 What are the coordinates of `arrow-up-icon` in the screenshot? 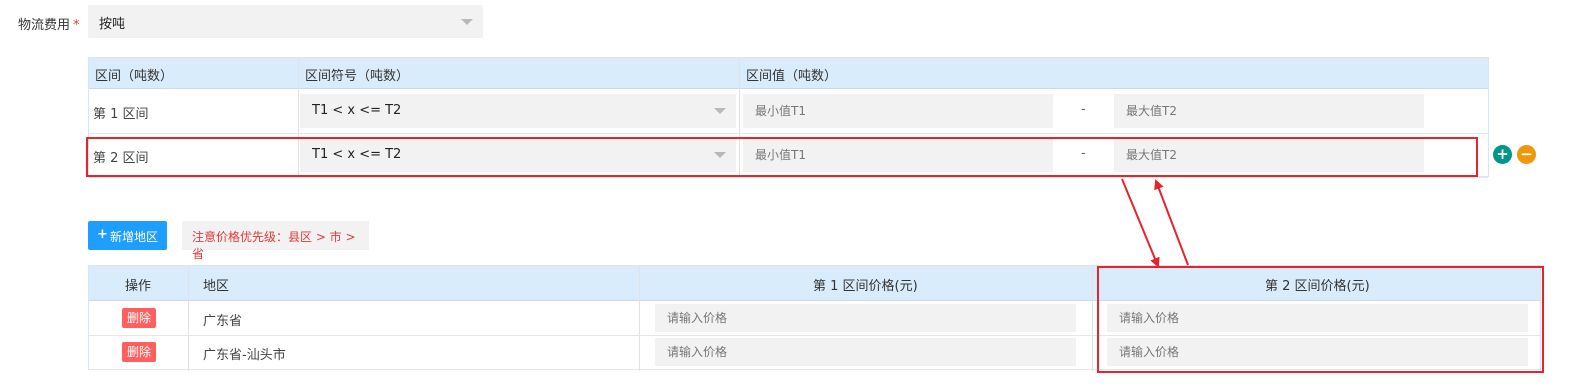 It's located at (1171, 222).